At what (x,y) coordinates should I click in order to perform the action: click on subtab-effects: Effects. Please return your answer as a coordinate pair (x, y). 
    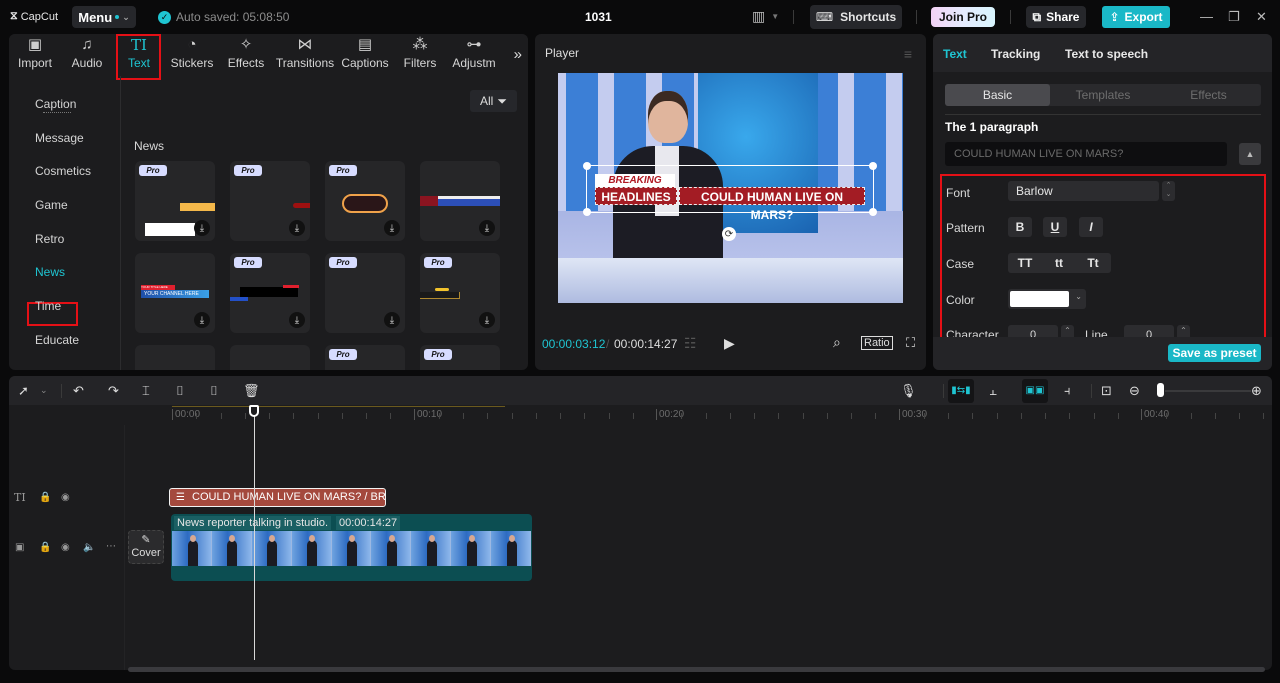
    Looking at the image, I should click on (1208, 95).